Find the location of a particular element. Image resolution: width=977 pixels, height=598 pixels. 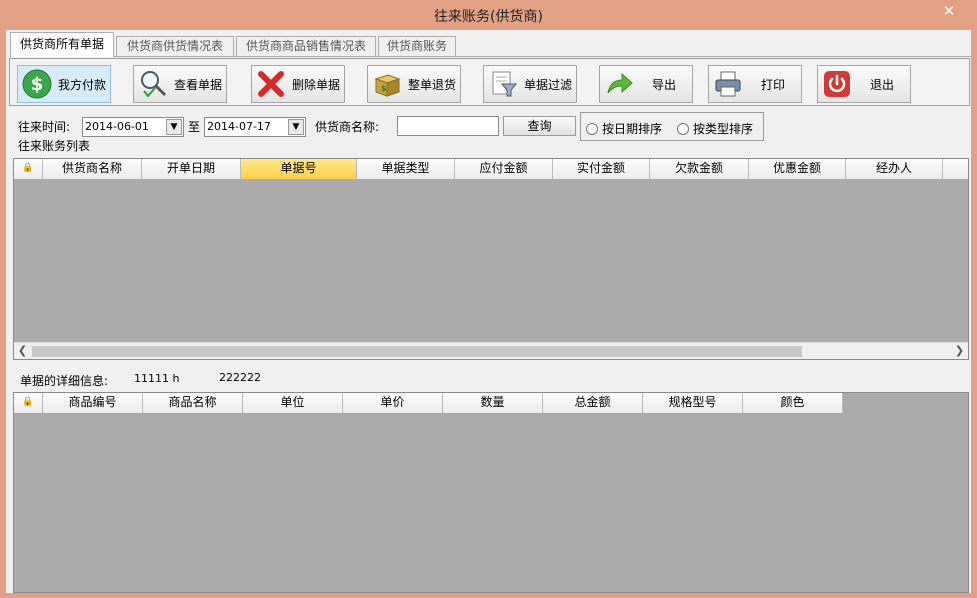

column-header-supplier-name: 供货商名称 is located at coordinates (92, 169).